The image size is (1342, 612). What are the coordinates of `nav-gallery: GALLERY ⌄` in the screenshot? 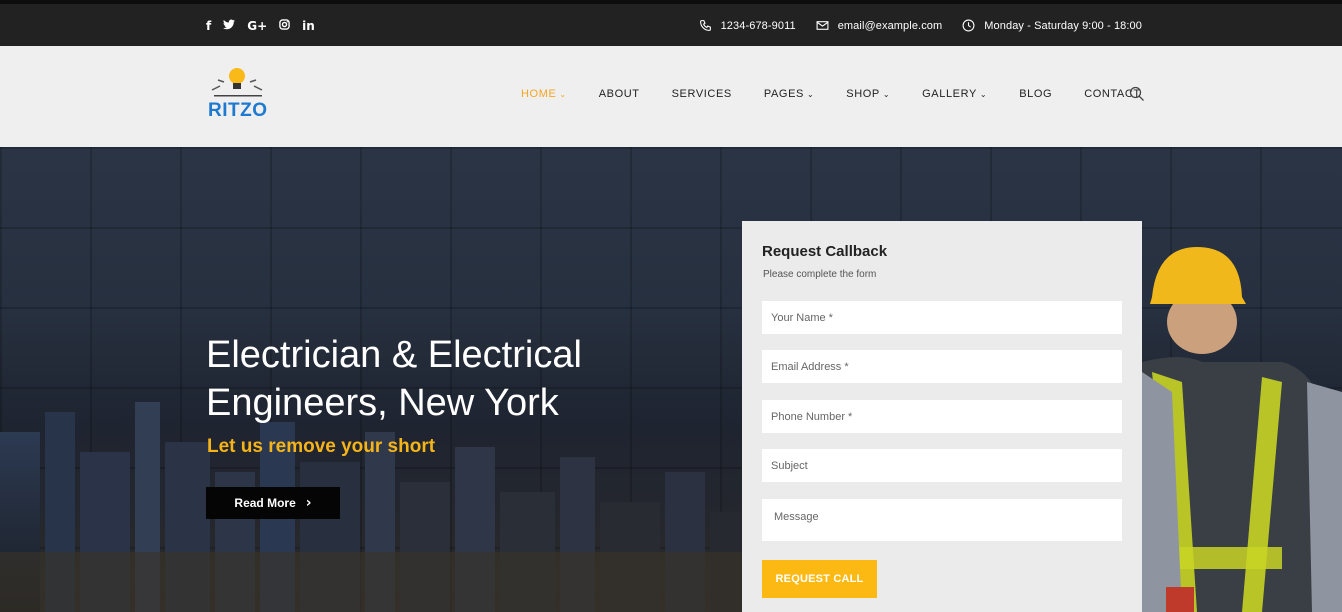 It's located at (954, 94).